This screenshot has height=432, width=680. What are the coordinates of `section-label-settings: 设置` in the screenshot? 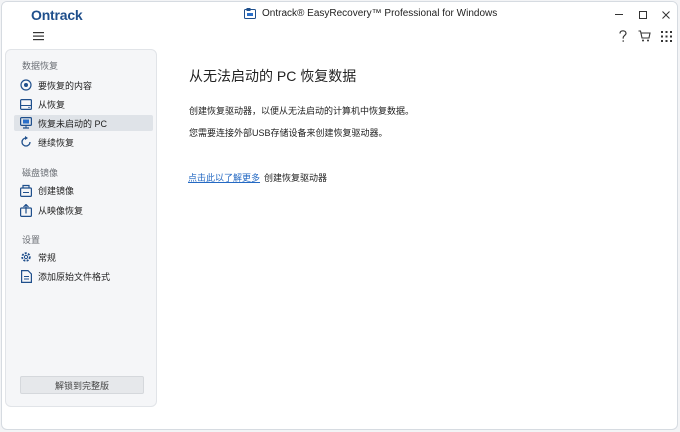 It's located at (31, 240).